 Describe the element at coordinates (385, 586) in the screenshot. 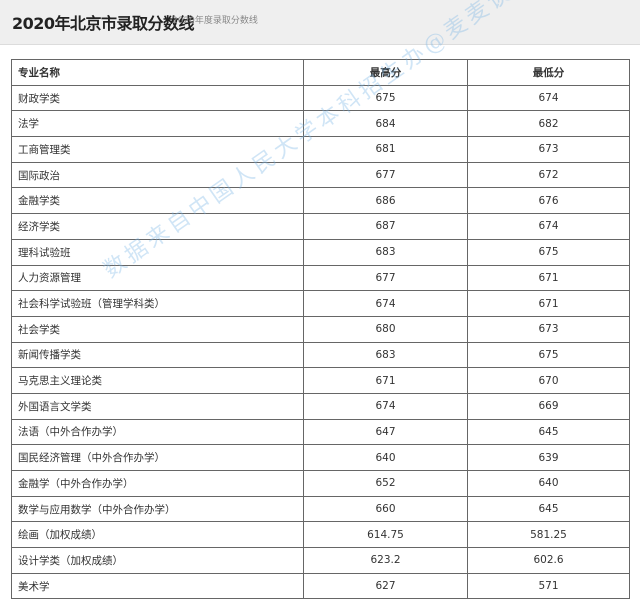

I see `highest-score: 627` at that location.